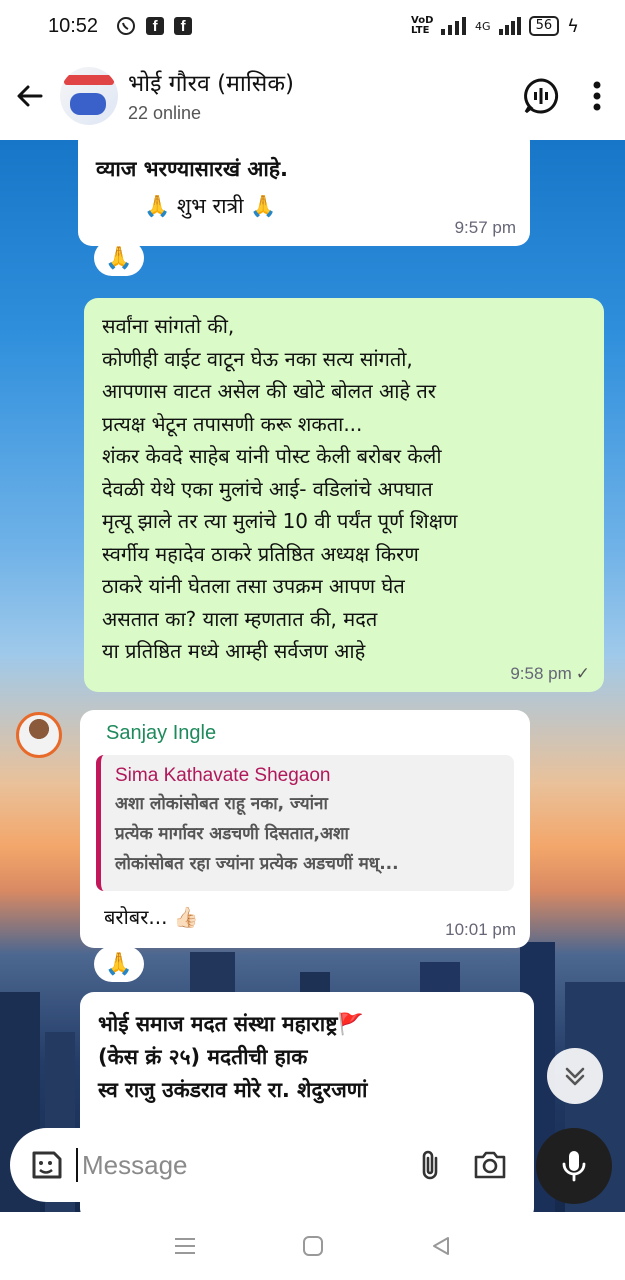 The width and height of the screenshot is (625, 1280). I want to click on system-nav-bar, so click(312, 1246).